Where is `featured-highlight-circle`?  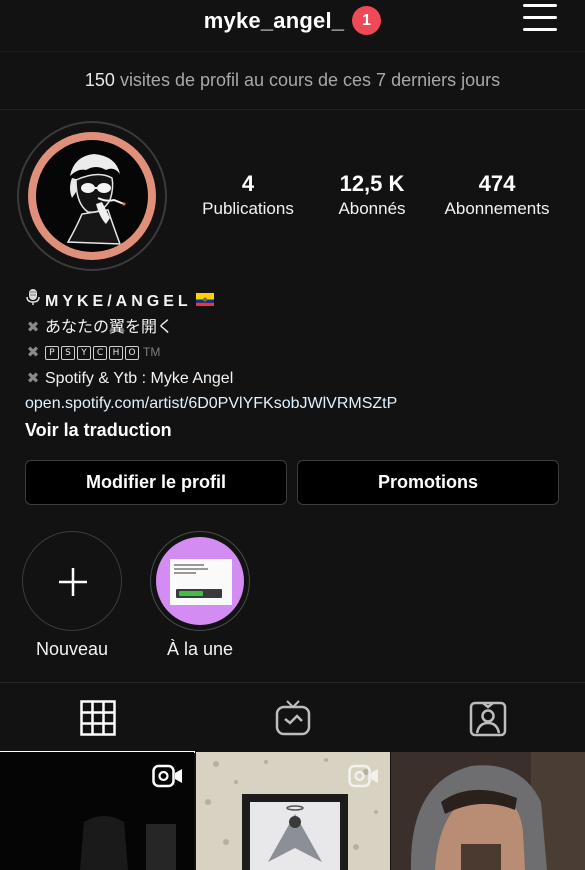 featured-highlight-circle is located at coordinates (200, 581).